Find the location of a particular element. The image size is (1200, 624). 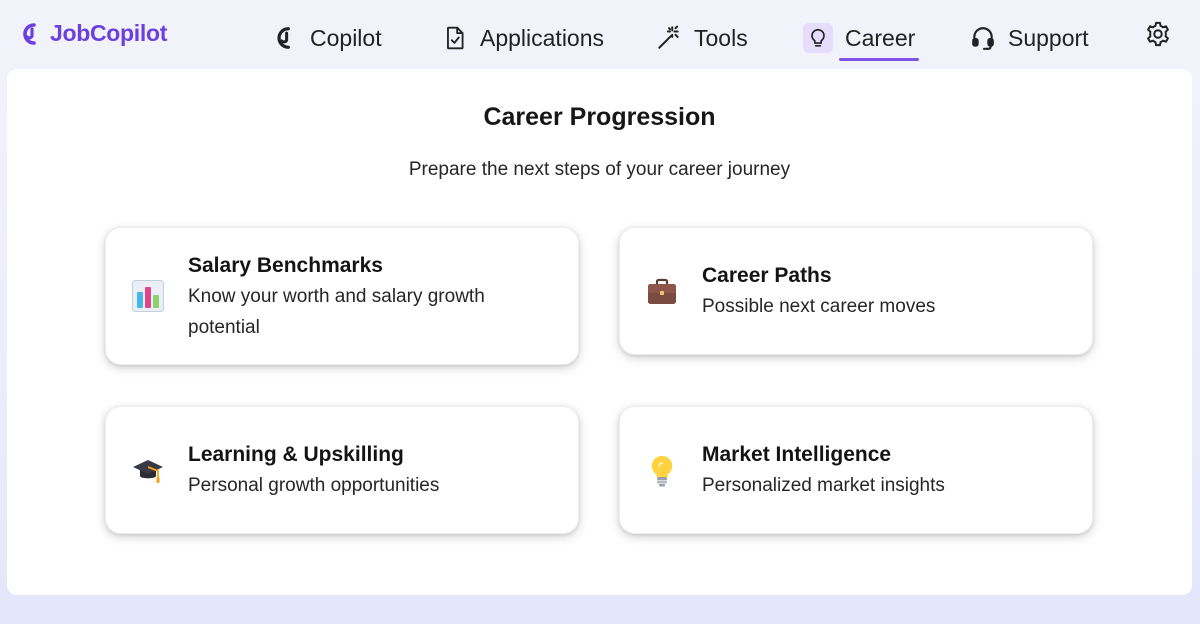

card-description: Personalized market insights is located at coordinates (823, 485).